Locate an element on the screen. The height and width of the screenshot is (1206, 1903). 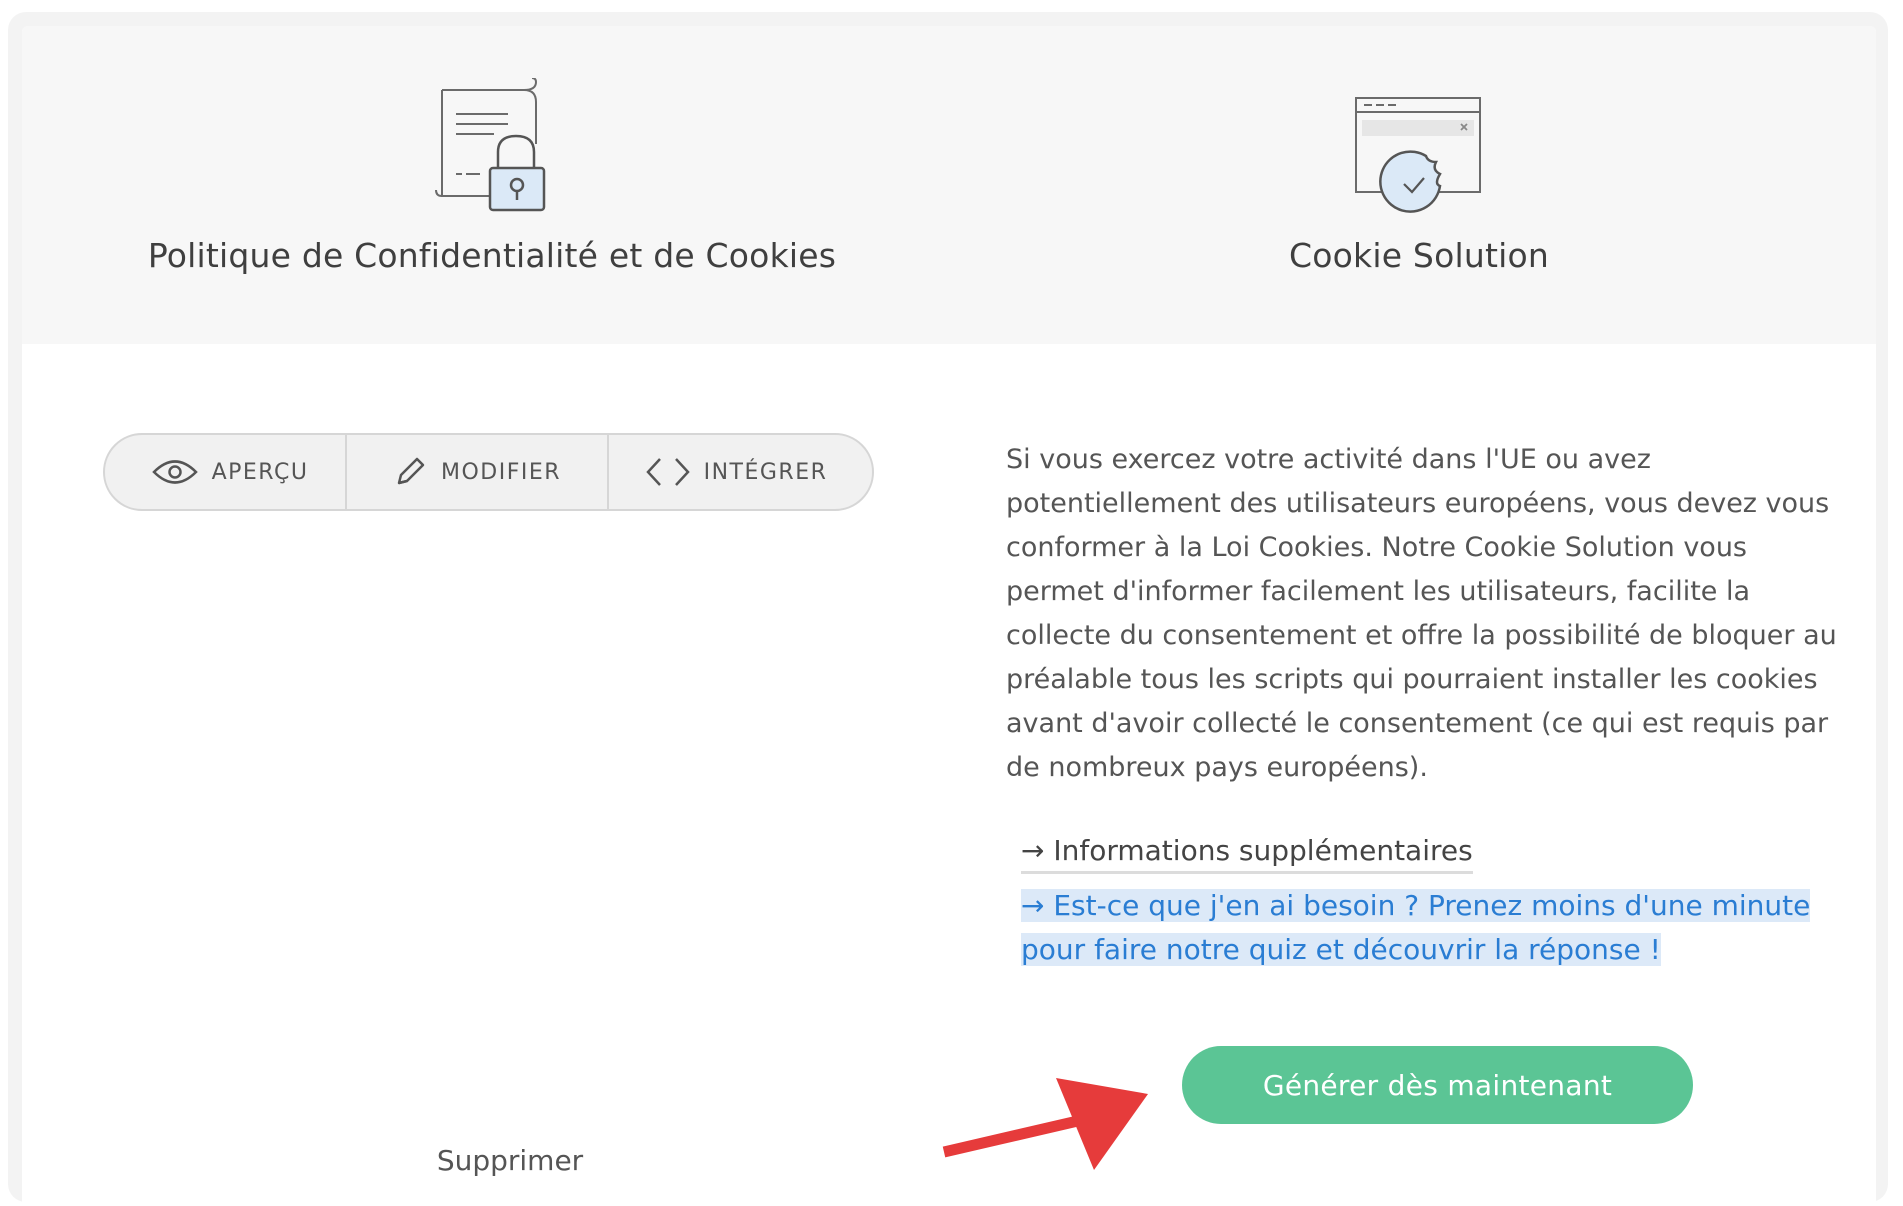
code-icon is located at coordinates (667, 472).